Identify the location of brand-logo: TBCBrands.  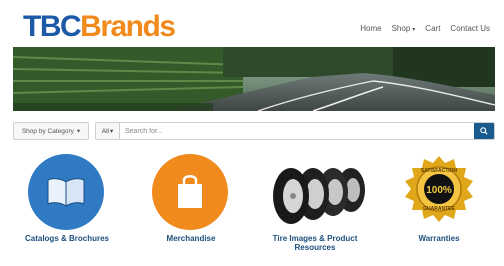
(99, 27).